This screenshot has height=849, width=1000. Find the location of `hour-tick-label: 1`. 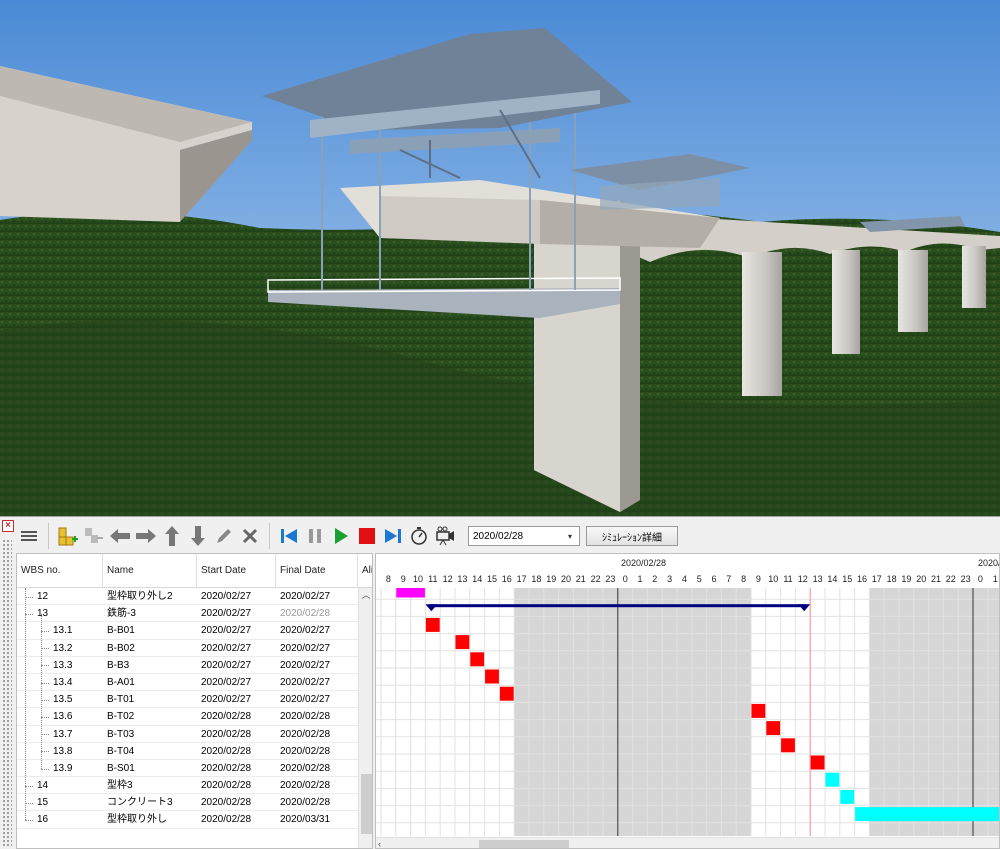

hour-tick-label: 1 is located at coordinates (995, 579).